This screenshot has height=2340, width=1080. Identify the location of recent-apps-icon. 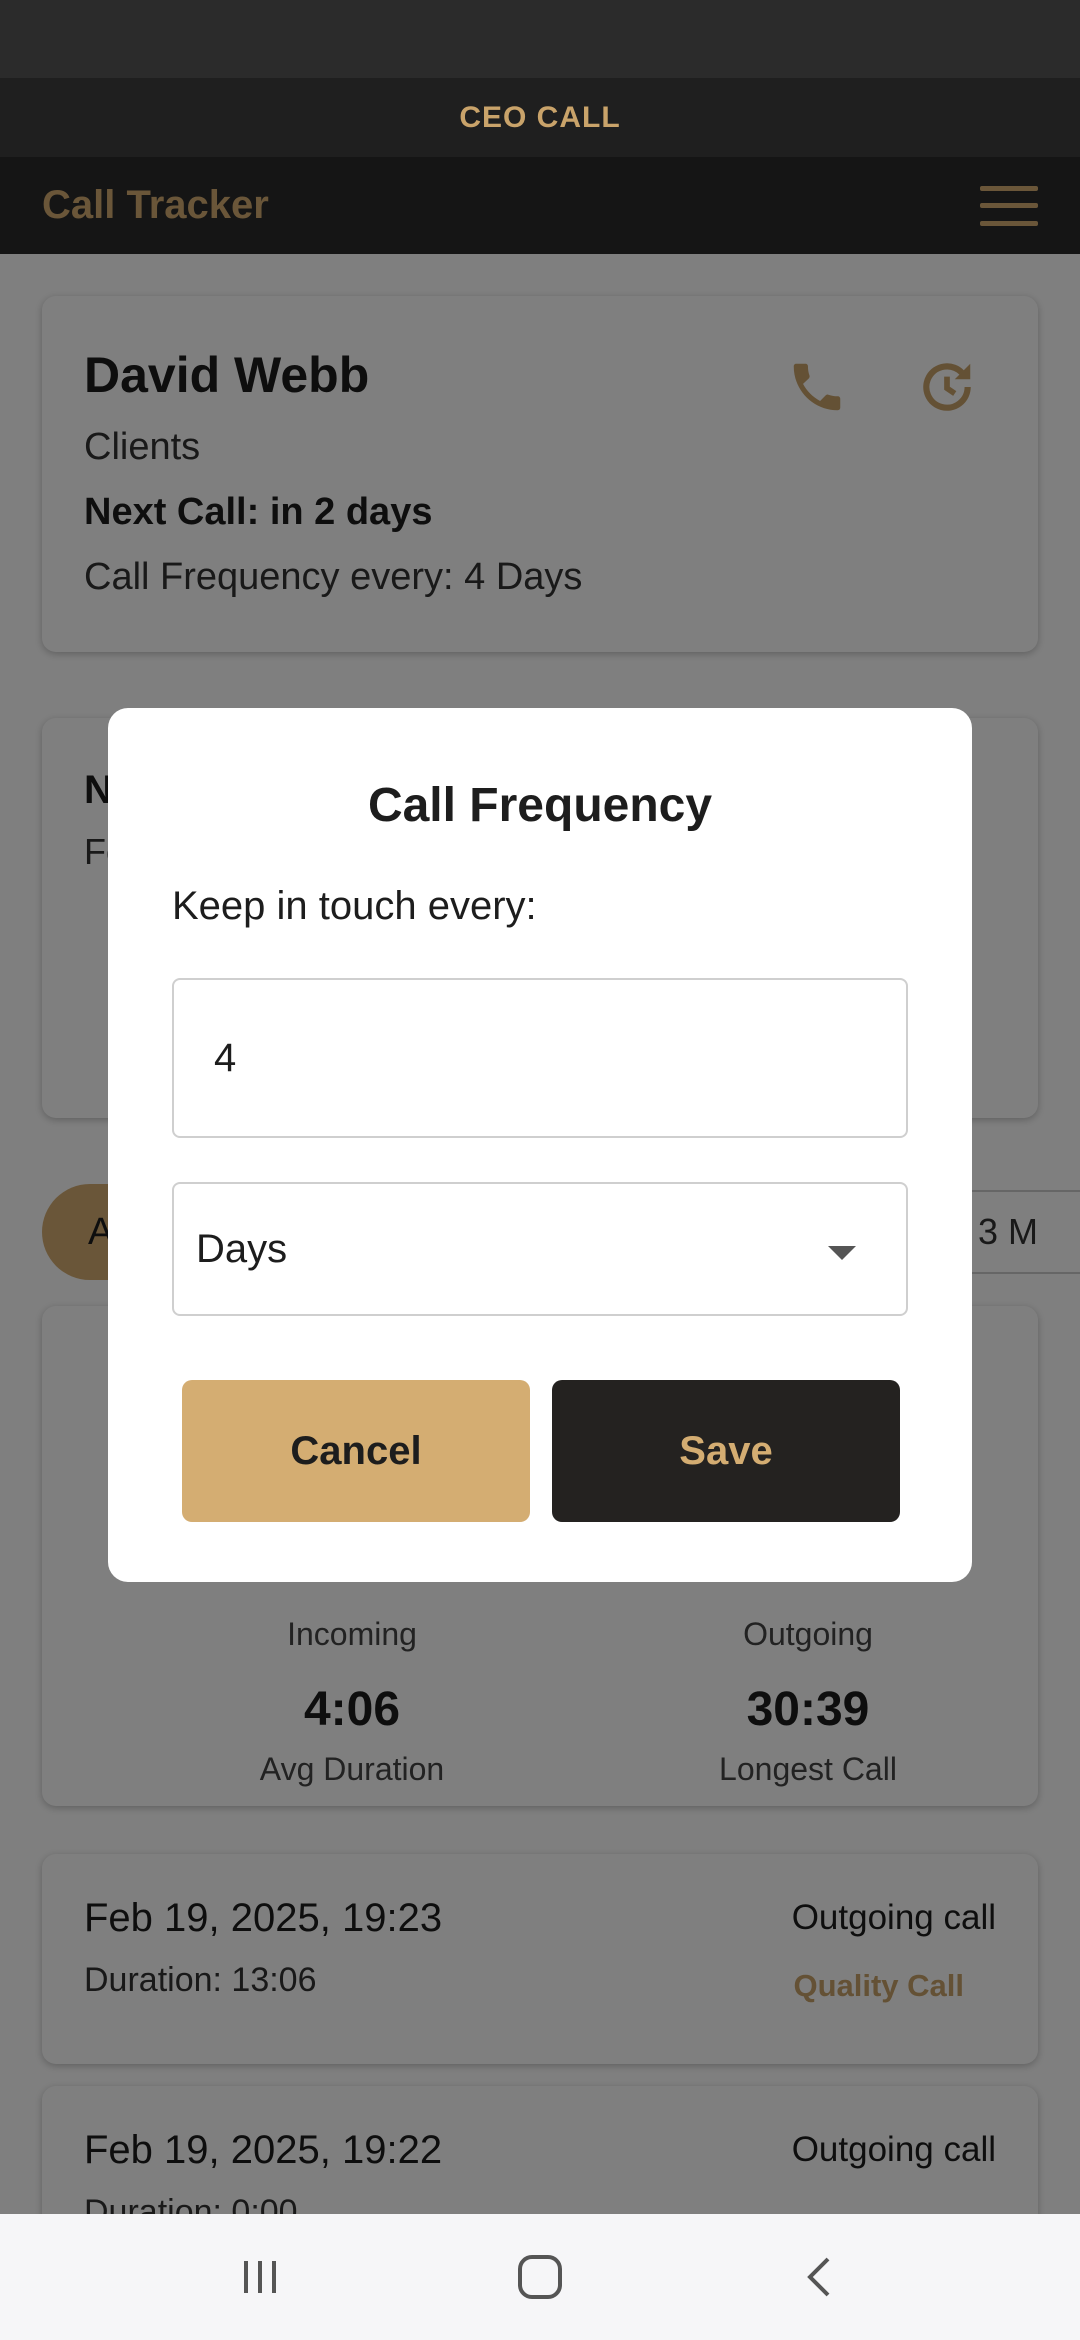
(260, 2277).